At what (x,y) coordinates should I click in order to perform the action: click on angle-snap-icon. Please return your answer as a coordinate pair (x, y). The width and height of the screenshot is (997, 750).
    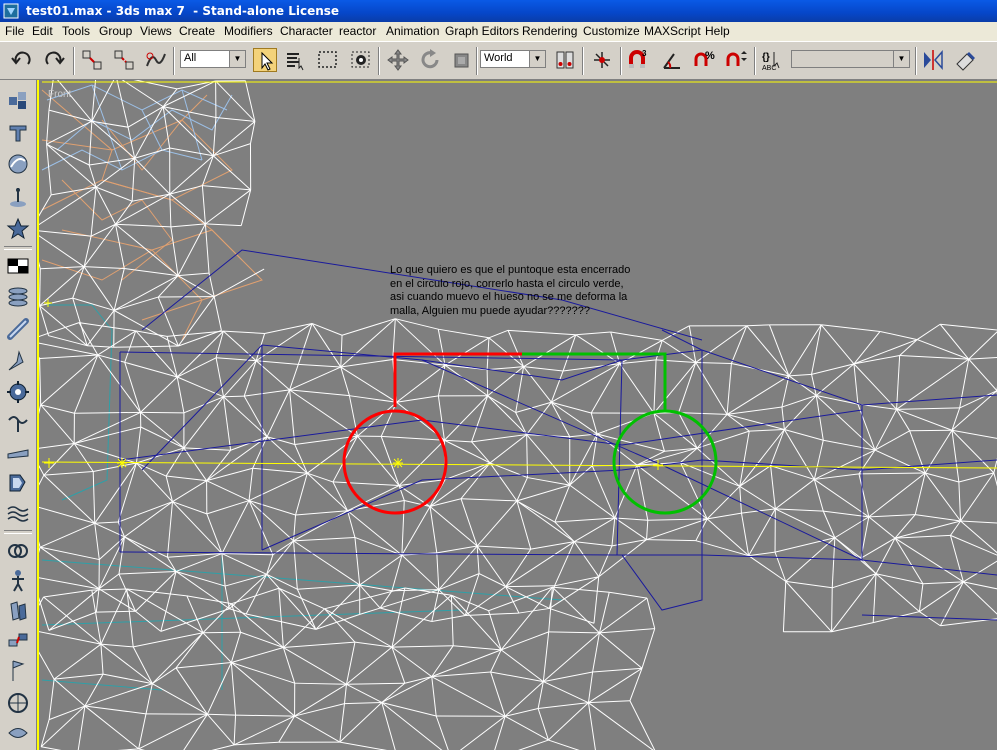
    Looking at the image, I should click on (672, 60).